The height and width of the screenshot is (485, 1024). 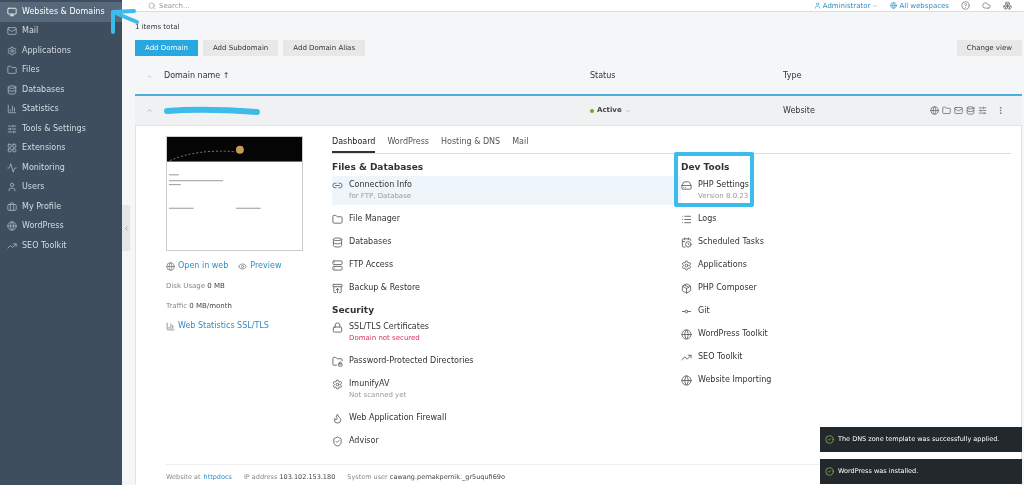 I want to click on tool-item: Applications, so click(x=726, y=264).